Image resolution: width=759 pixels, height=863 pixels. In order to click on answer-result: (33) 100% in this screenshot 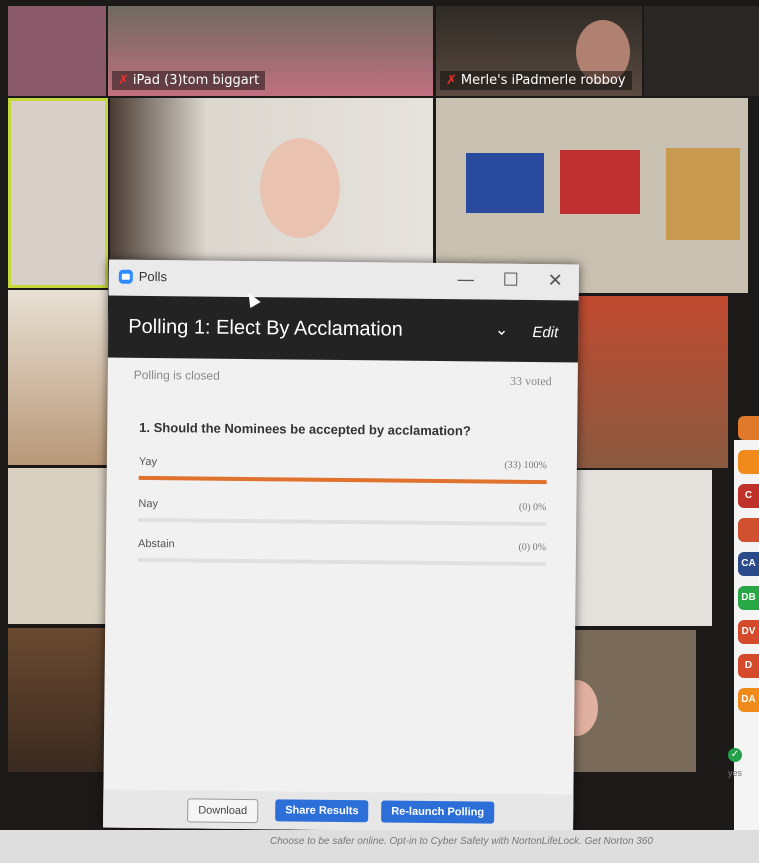, I will do `click(525, 465)`.